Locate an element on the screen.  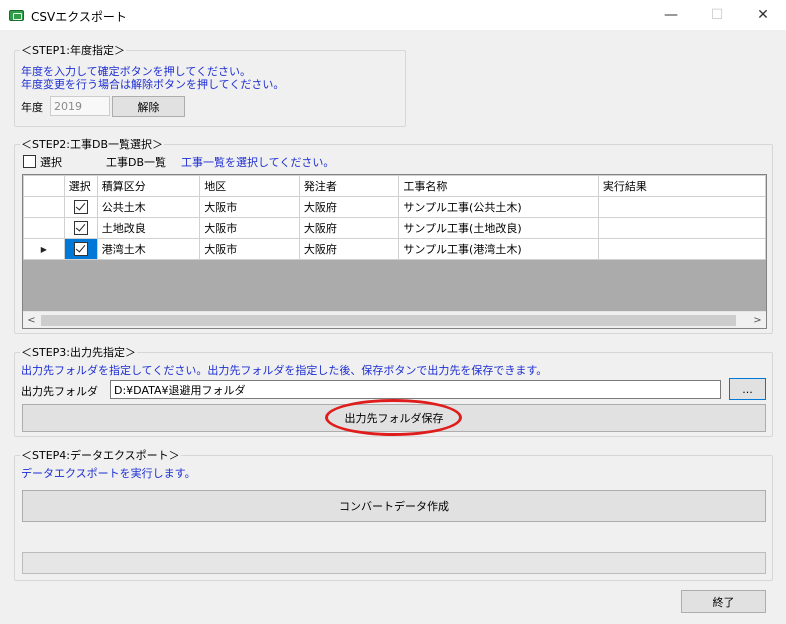
release-button: 解除 is located at coordinates (148, 106).